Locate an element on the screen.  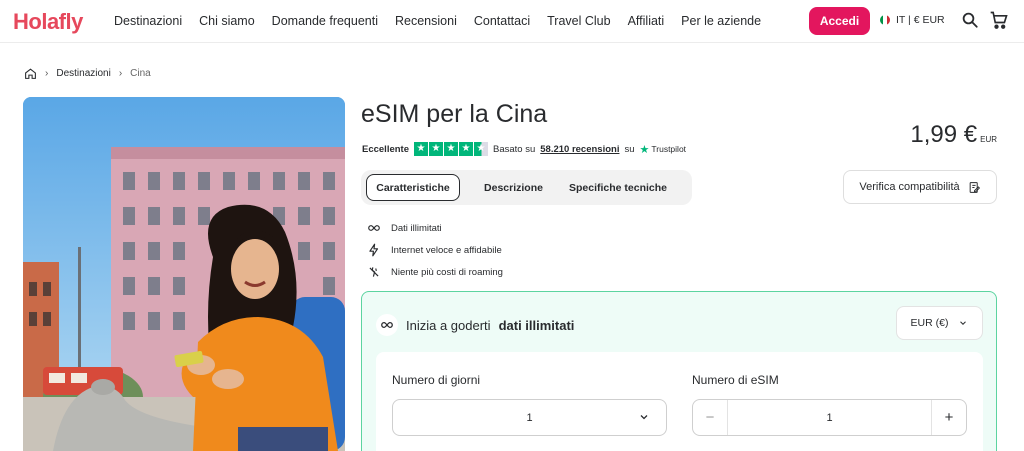
days-select: 1 is located at coordinates (529, 417).